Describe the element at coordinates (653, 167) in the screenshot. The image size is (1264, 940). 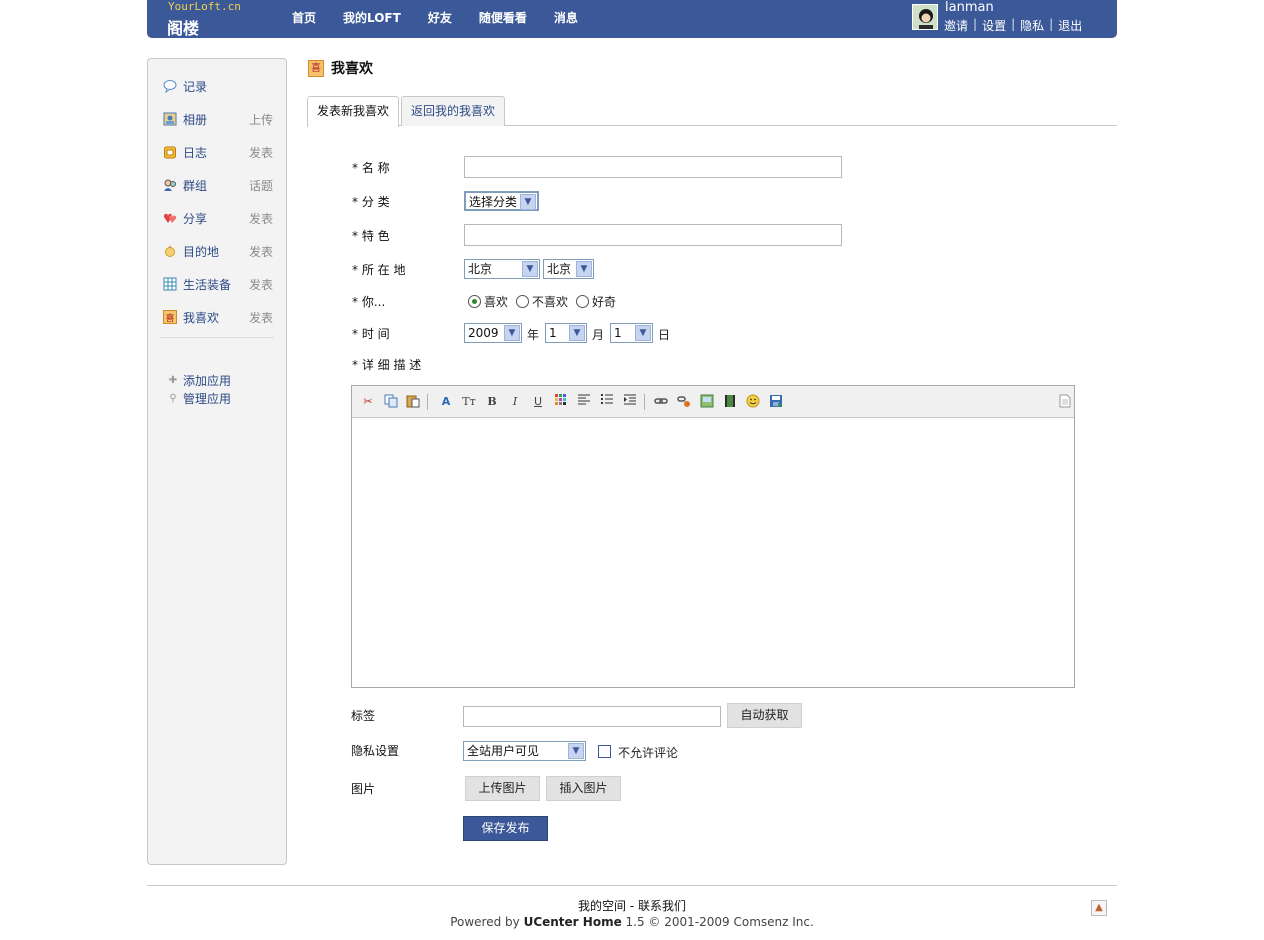
I see `name-input` at that location.